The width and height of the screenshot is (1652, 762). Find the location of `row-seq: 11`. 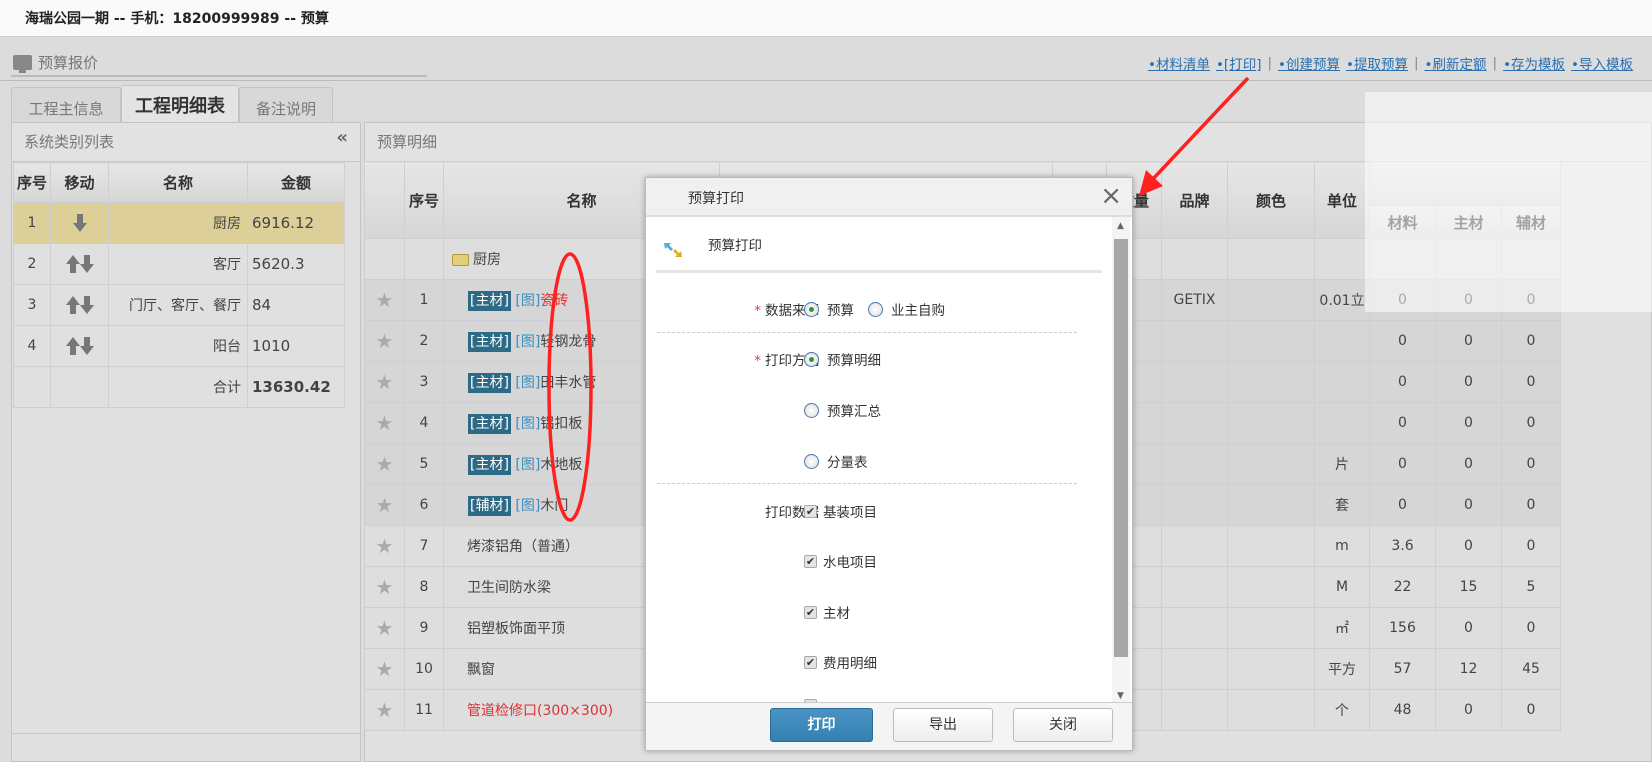

row-seq: 11 is located at coordinates (424, 710).